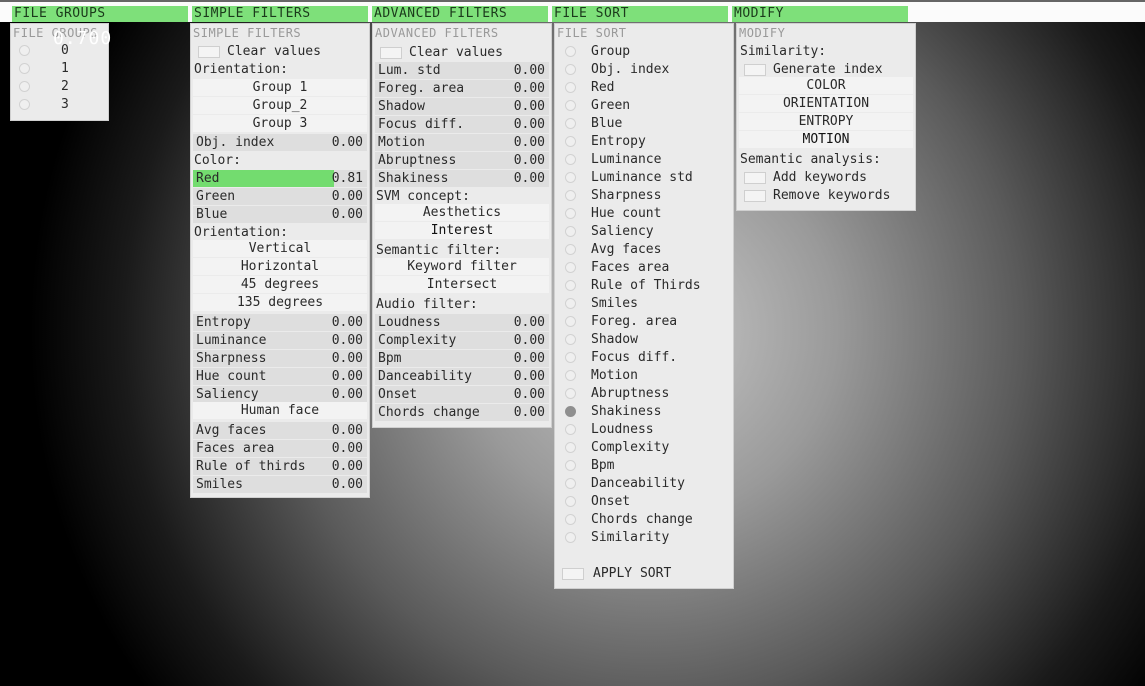 Image resolution: width=1145 pixels, height=686 pixels. I want to click on sort-option: Obj. index, so click(644, 69).